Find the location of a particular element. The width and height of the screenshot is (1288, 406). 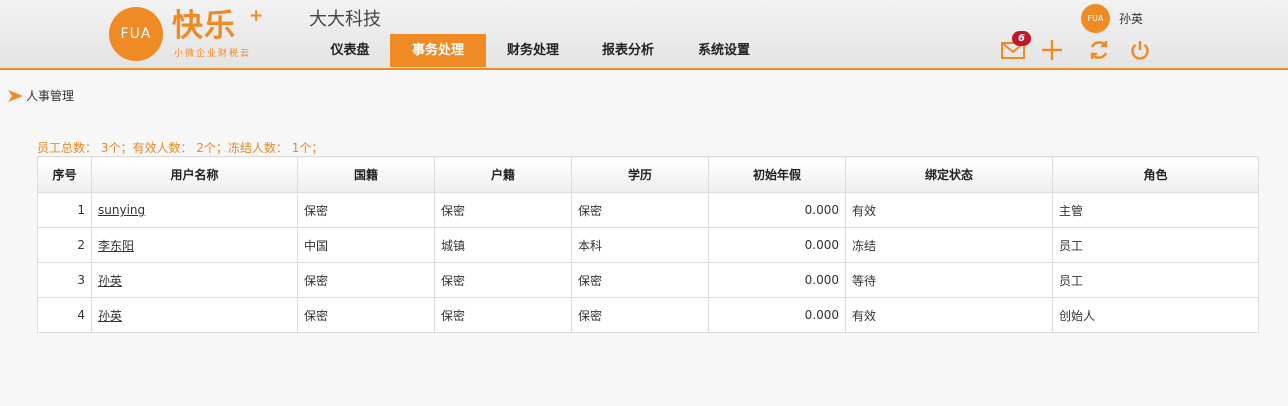

cell-binding-status: 冻结 is located at coordinates (949, 245).